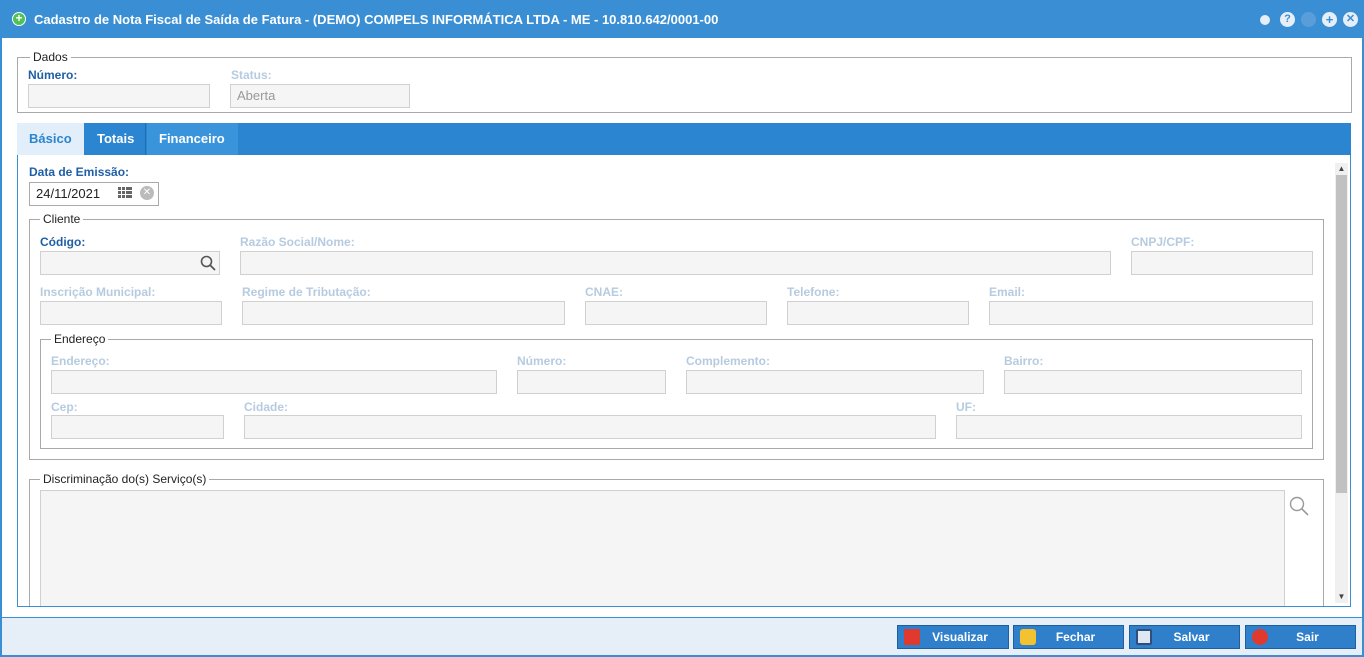 This screenshot has width=1364, height=657. Describe the element at coordinates (79, 172) in the screenshot. I see `data-emissao-label: Data de Emissão:` at that location.